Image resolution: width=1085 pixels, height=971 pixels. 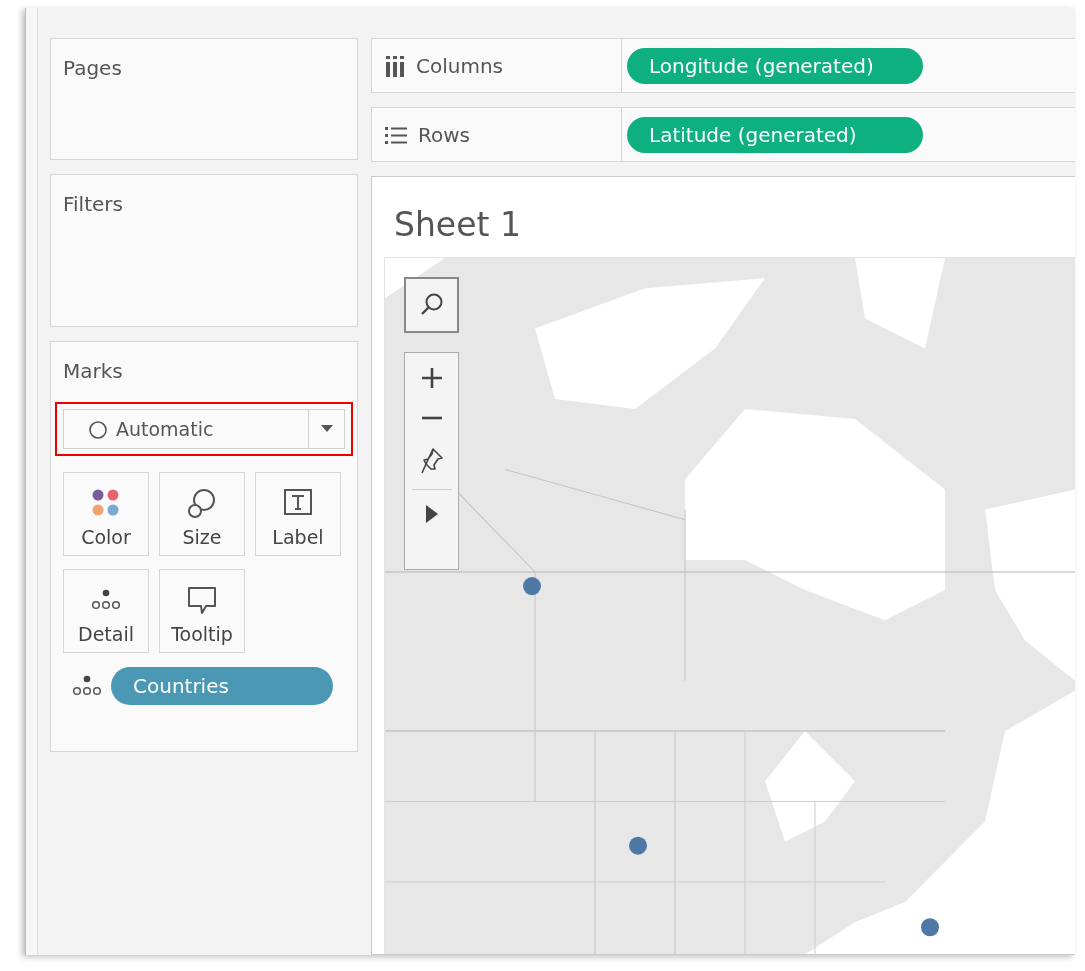 I want to click on card-title: Pages, so click(x=93, y=68).